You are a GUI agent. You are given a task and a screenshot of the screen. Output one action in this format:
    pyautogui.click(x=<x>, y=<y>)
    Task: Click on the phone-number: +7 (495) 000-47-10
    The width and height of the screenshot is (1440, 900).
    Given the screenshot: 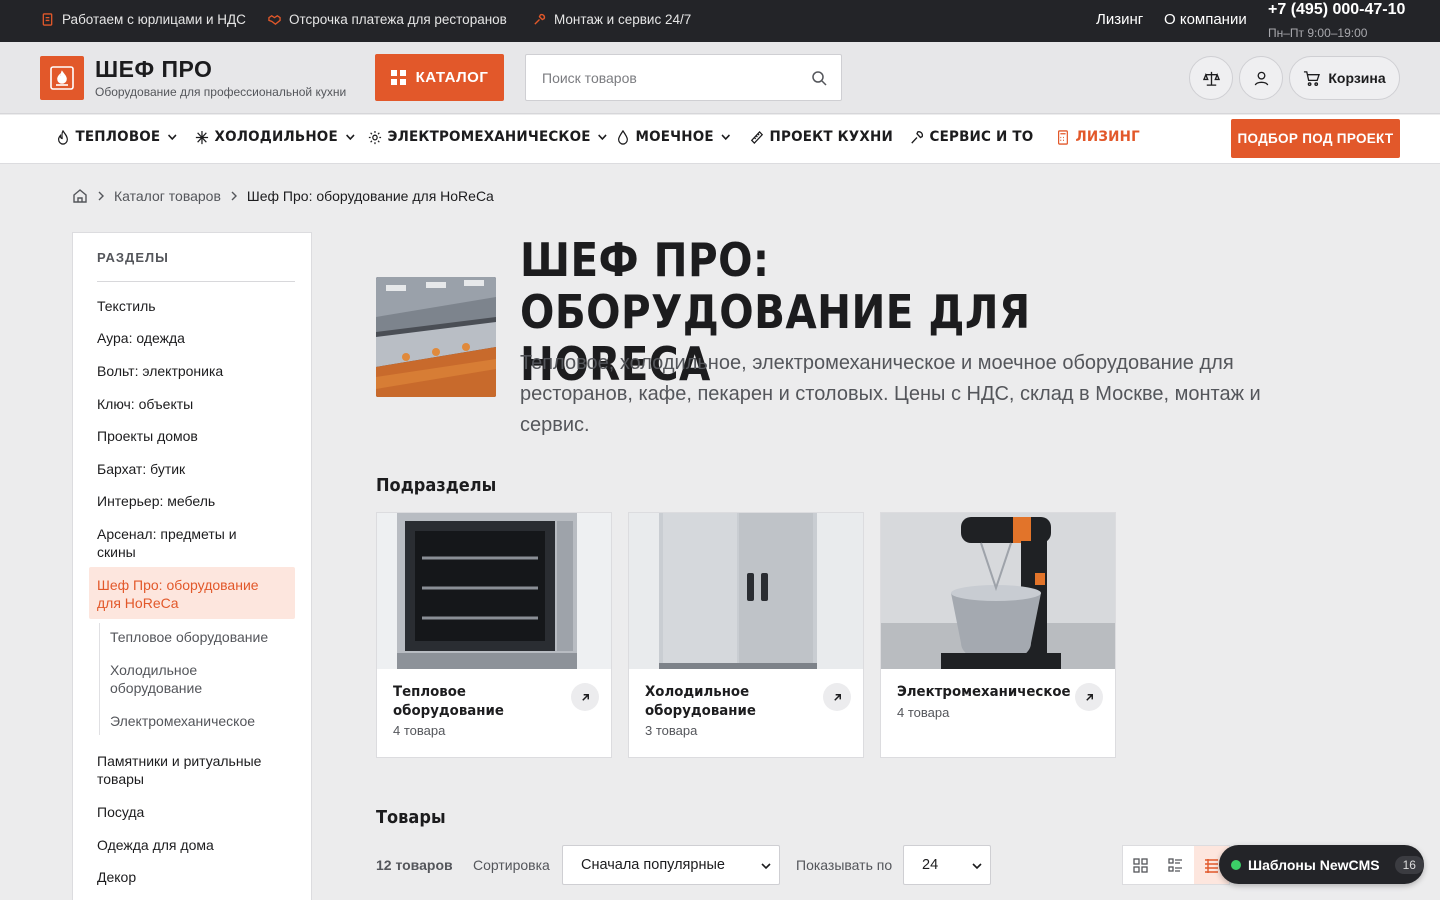 What is the action you would take?
    pyautogui.click(x=1336, y=10)
    